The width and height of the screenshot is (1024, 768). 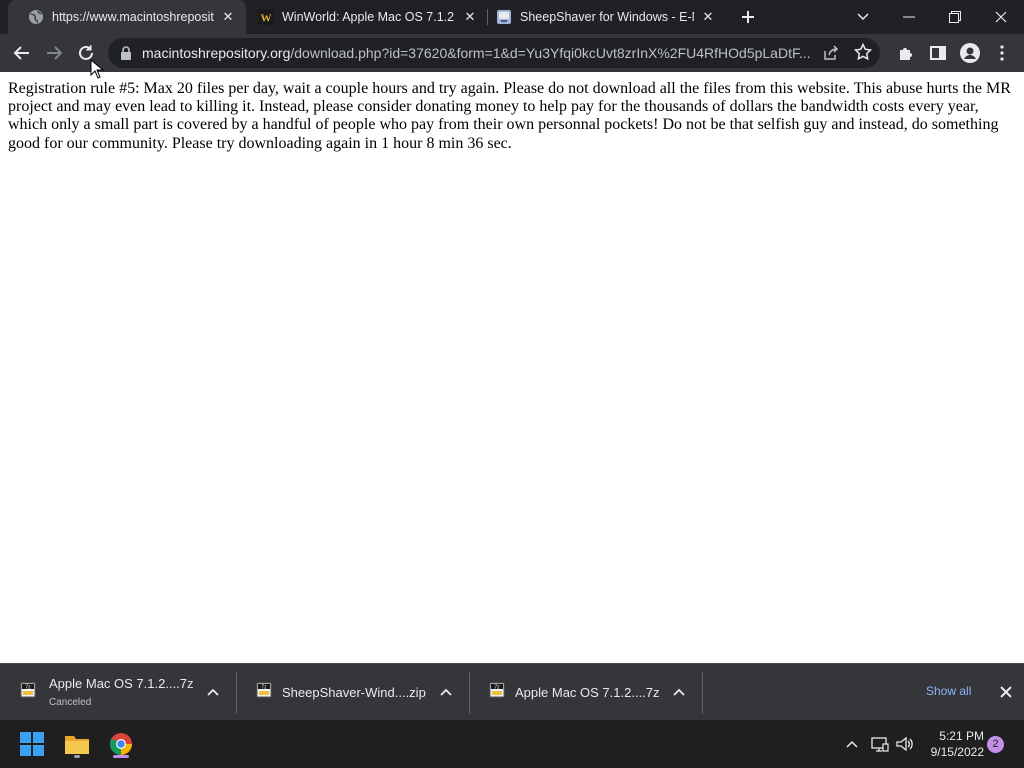 What do you see at coordinates (1006, 692) in the screenshot?
I see `close-downloads-bar-icon` at bounding box center [1006, 692].